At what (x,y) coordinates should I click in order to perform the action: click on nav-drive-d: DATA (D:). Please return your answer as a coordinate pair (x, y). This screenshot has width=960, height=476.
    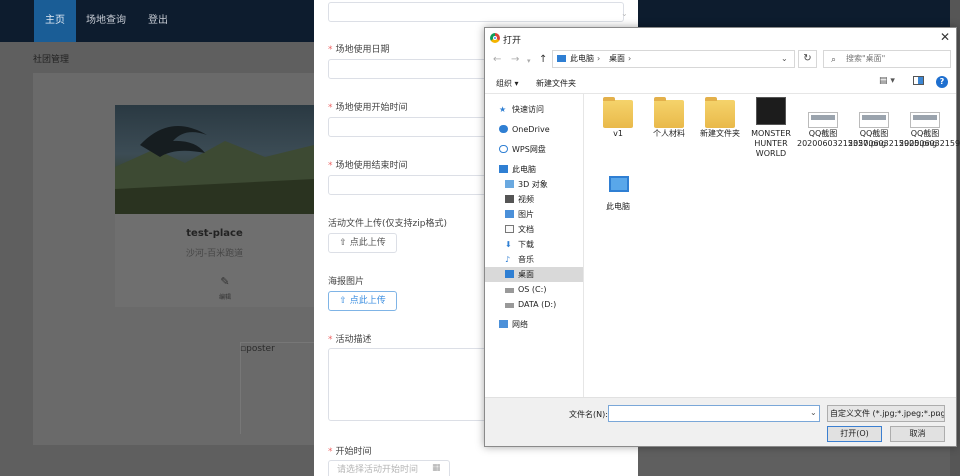
    Looking at the image, I should click on (534, 304).